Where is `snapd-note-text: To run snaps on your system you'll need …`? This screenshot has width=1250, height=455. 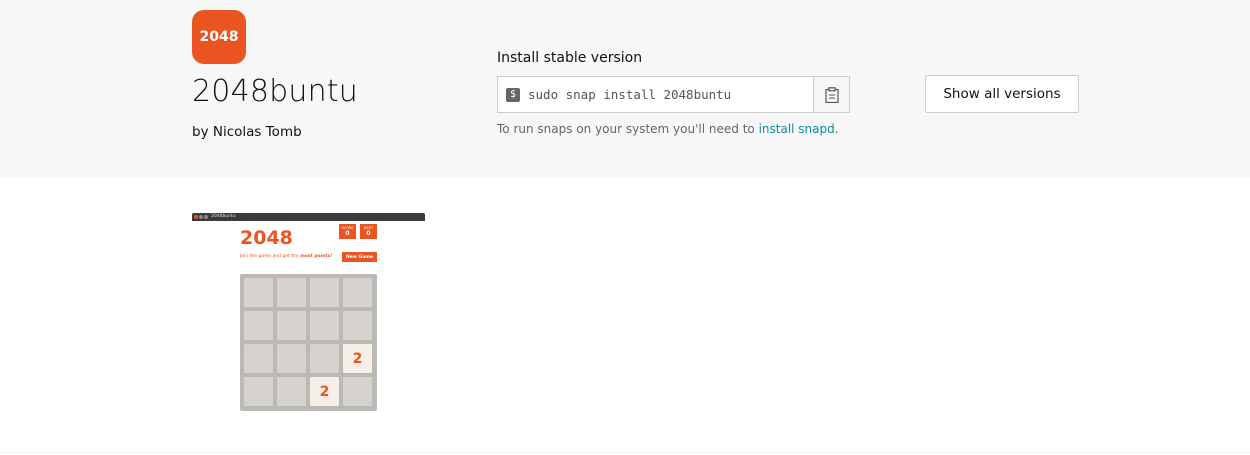 snapd-note-text: To run snaps on your system you'll need … is located at coordinates (628, 129).